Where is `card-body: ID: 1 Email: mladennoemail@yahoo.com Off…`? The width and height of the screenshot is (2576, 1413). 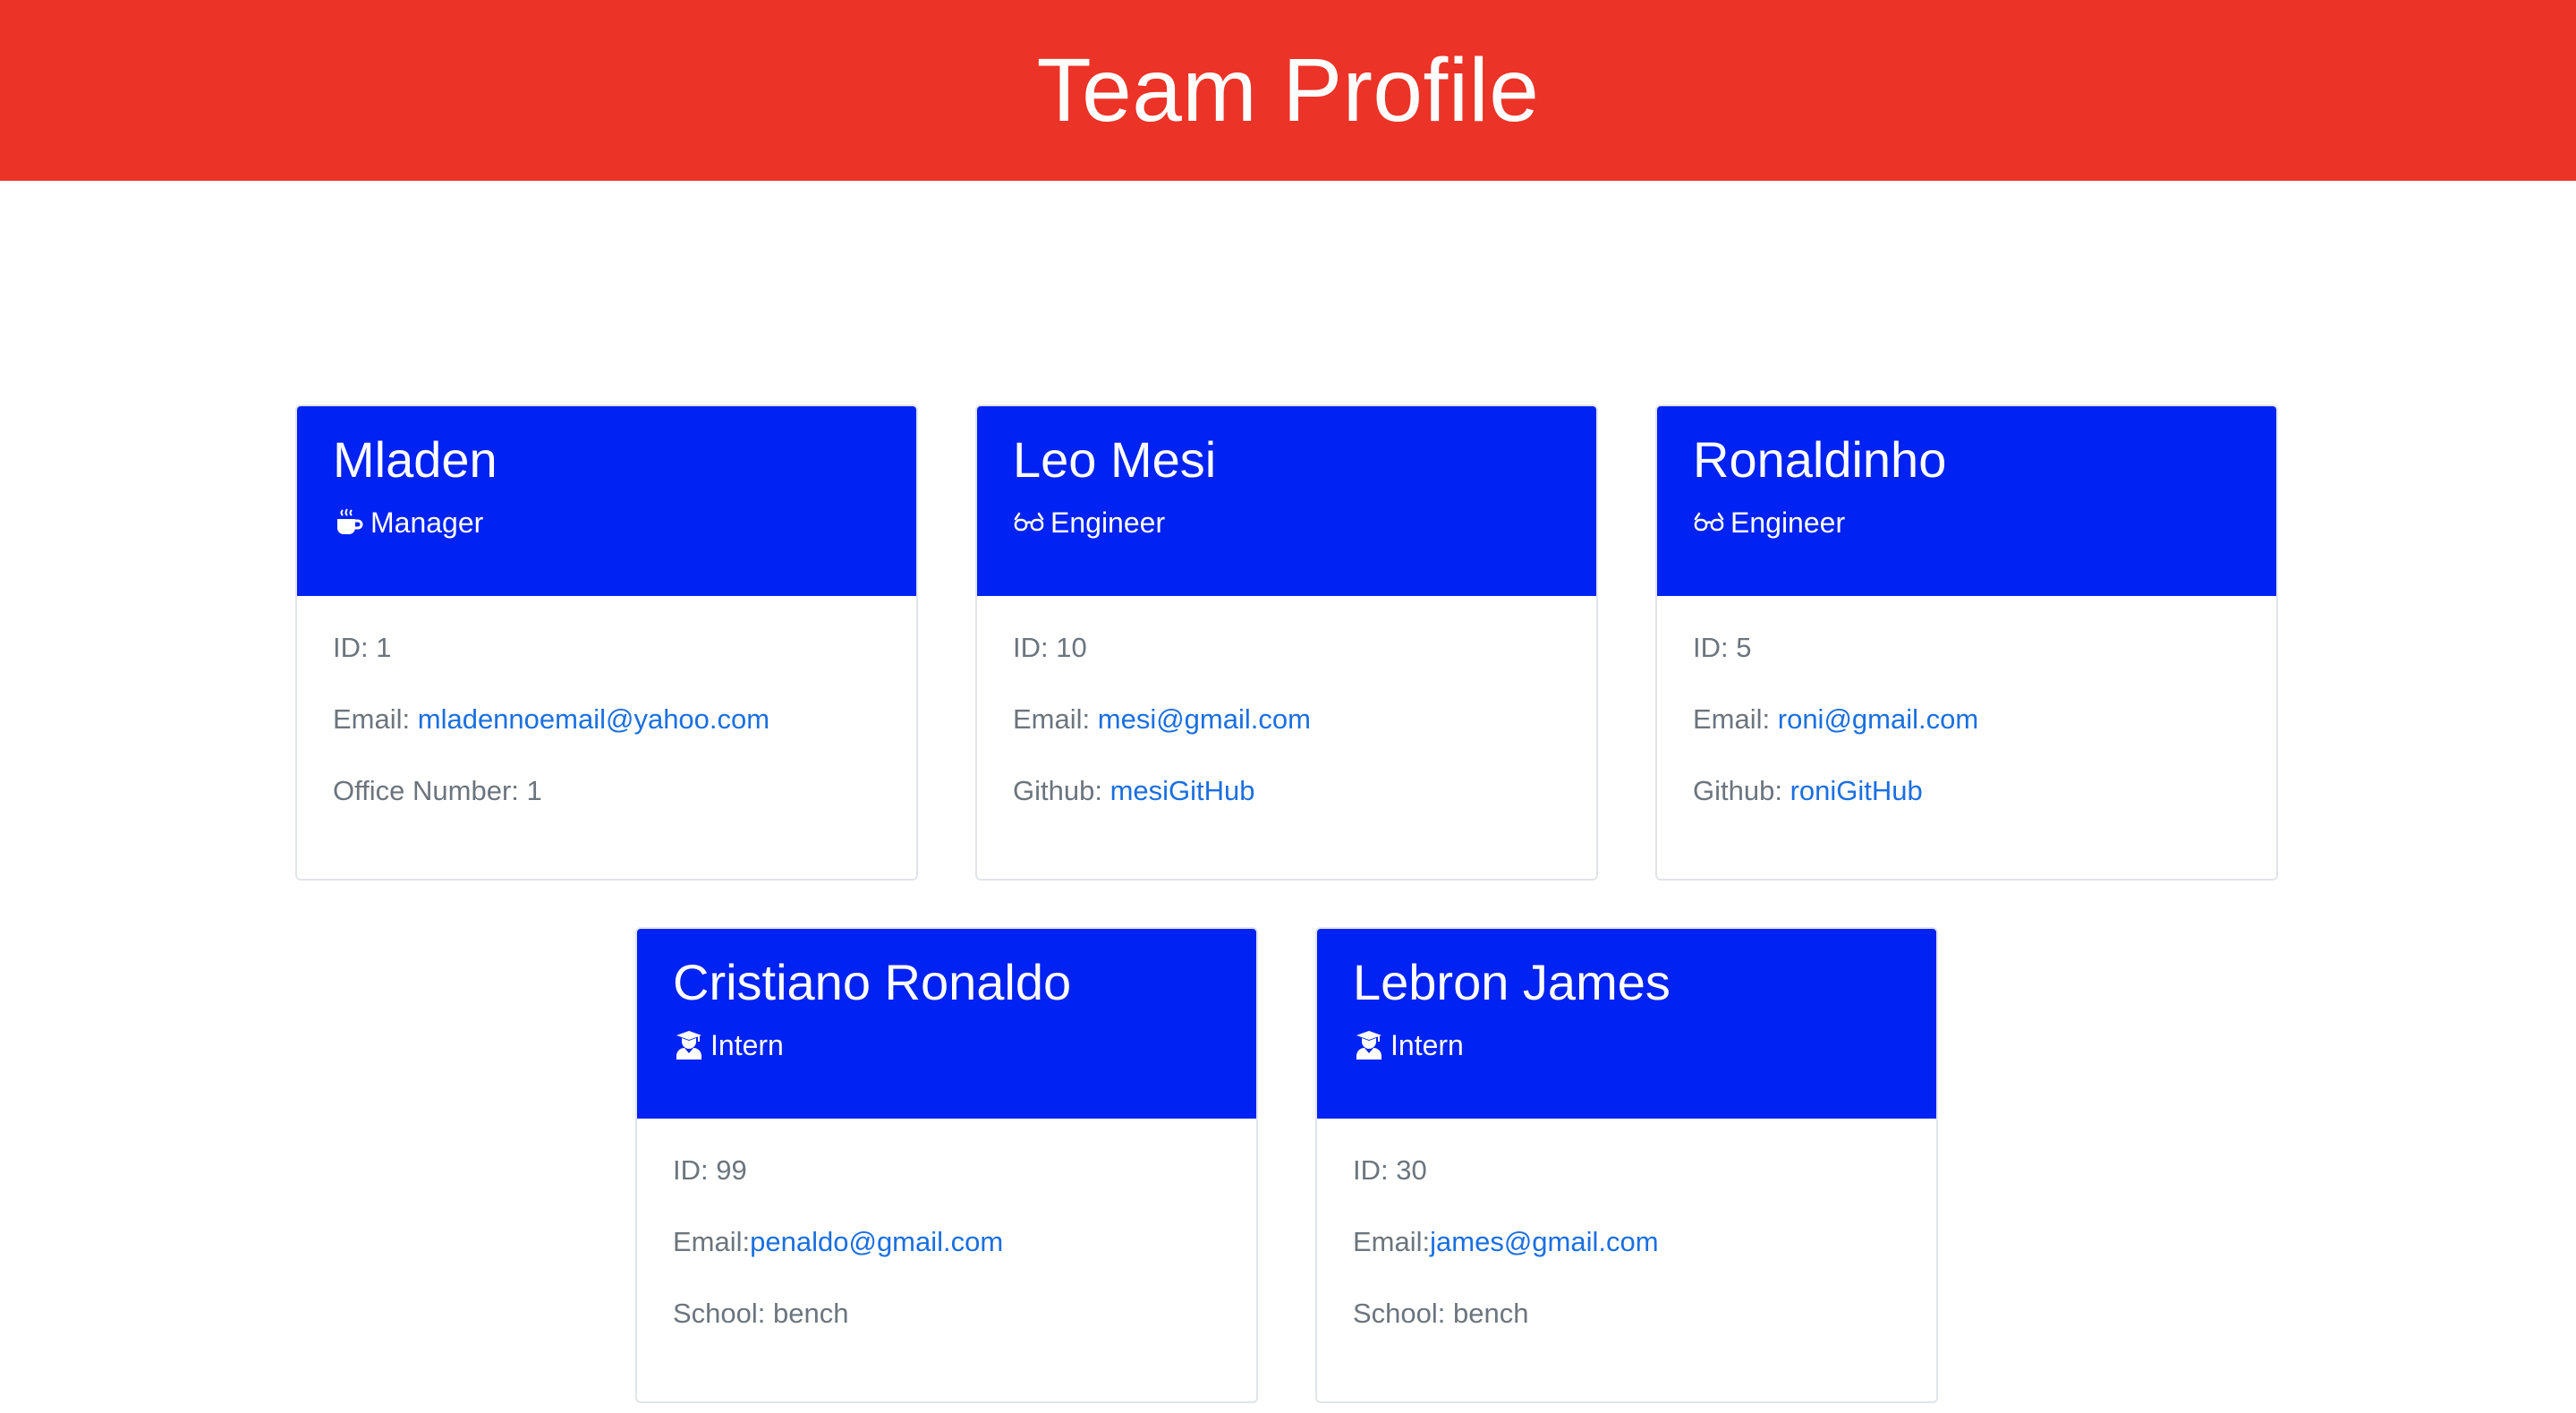
card-body: ID: 1 Email: mladennoemail@yahoo.com Off… is located at coordinates (606, 703).